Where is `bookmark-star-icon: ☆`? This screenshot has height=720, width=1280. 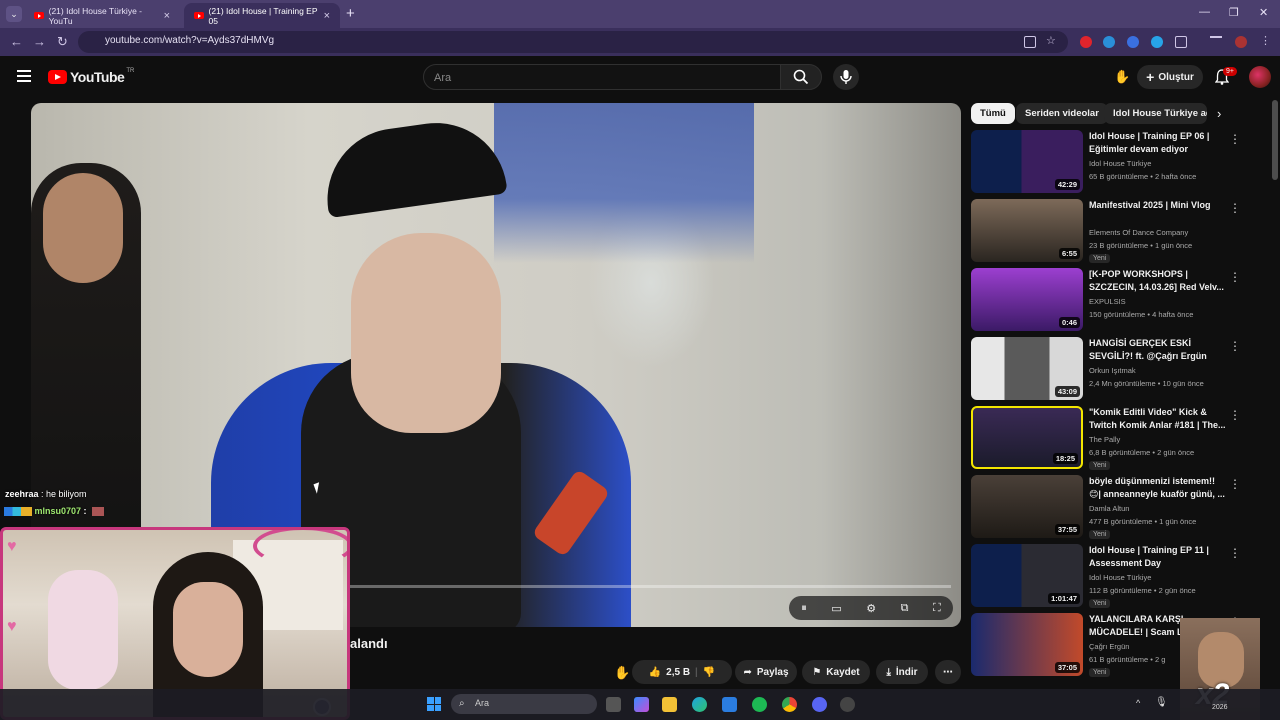 bookmark-star-icon: ☆ is located at coordinates (1052, 40).